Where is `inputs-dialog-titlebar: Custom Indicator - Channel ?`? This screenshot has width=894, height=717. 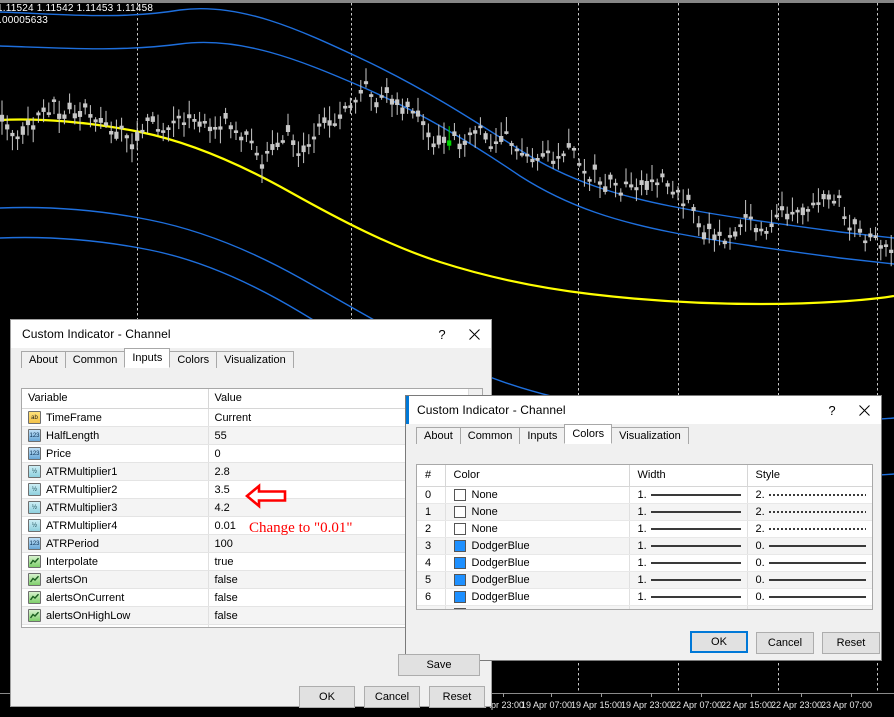
inputs-dialog-titlebar: Custom Indicator - Channel ? is located at coordinates (251, 334).